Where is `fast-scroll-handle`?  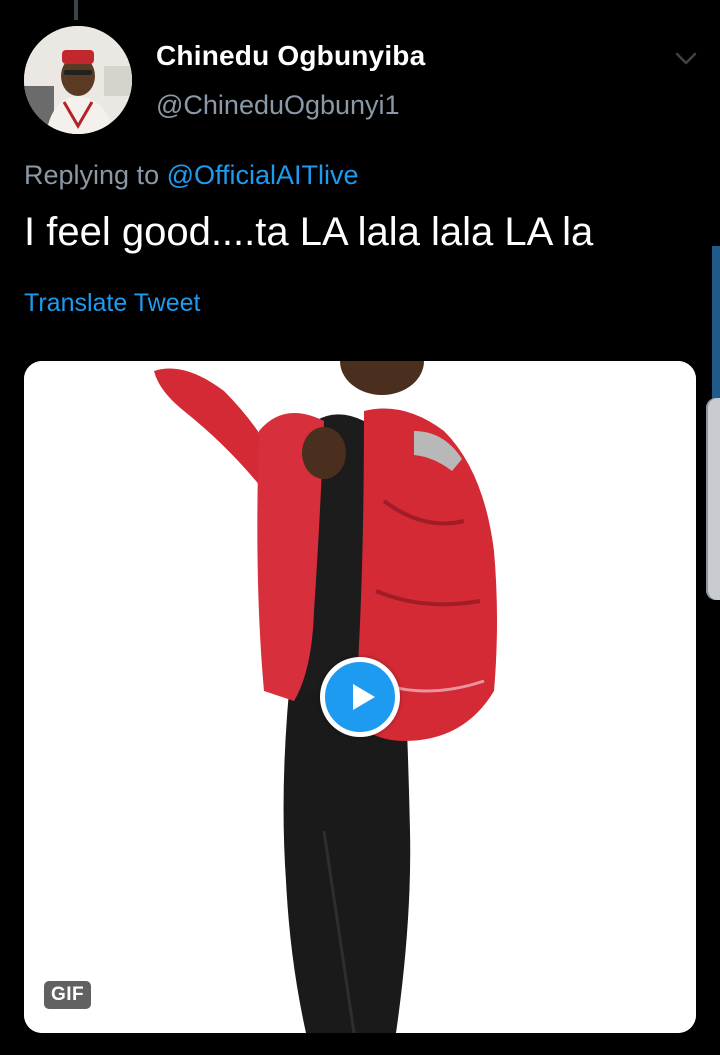
fast-scroll-handle is located at coordinates (713, 499).